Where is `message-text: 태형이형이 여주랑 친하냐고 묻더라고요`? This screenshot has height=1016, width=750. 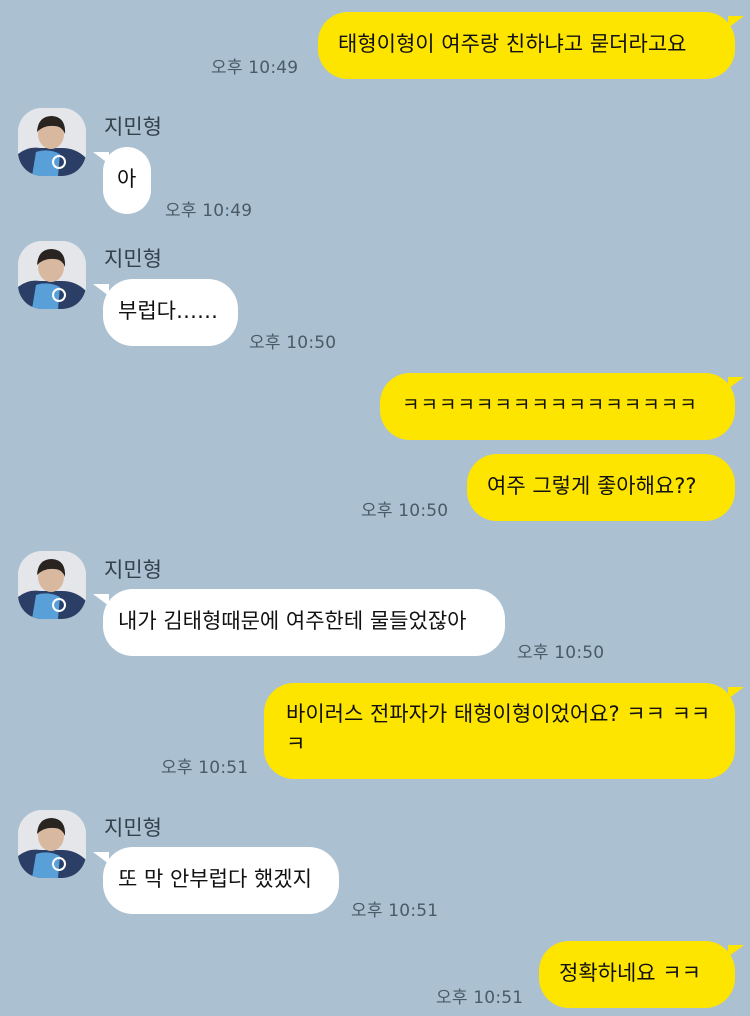
message-text: 태형이형이 여주랑 친하냐고 묻더라고요 is located at coordinates (512, 44).